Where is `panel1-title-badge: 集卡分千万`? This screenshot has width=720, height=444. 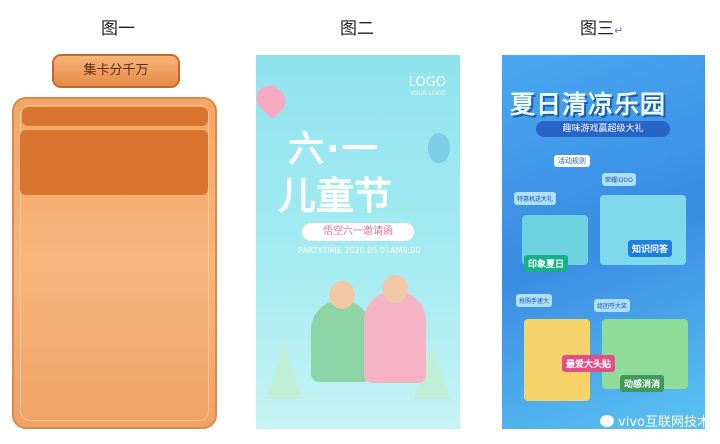
panel1-title-badge: 集卡分千万 is located at coordinates (116, 71).